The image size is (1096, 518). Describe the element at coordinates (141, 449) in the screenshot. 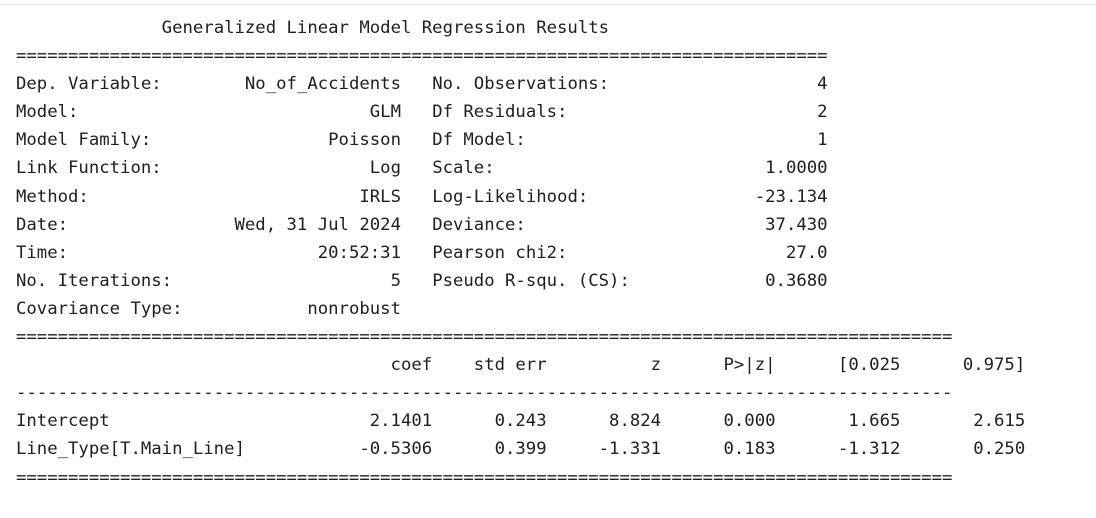

I see `coef-row-name: Line_Type[T.Main_Line]` at that location.